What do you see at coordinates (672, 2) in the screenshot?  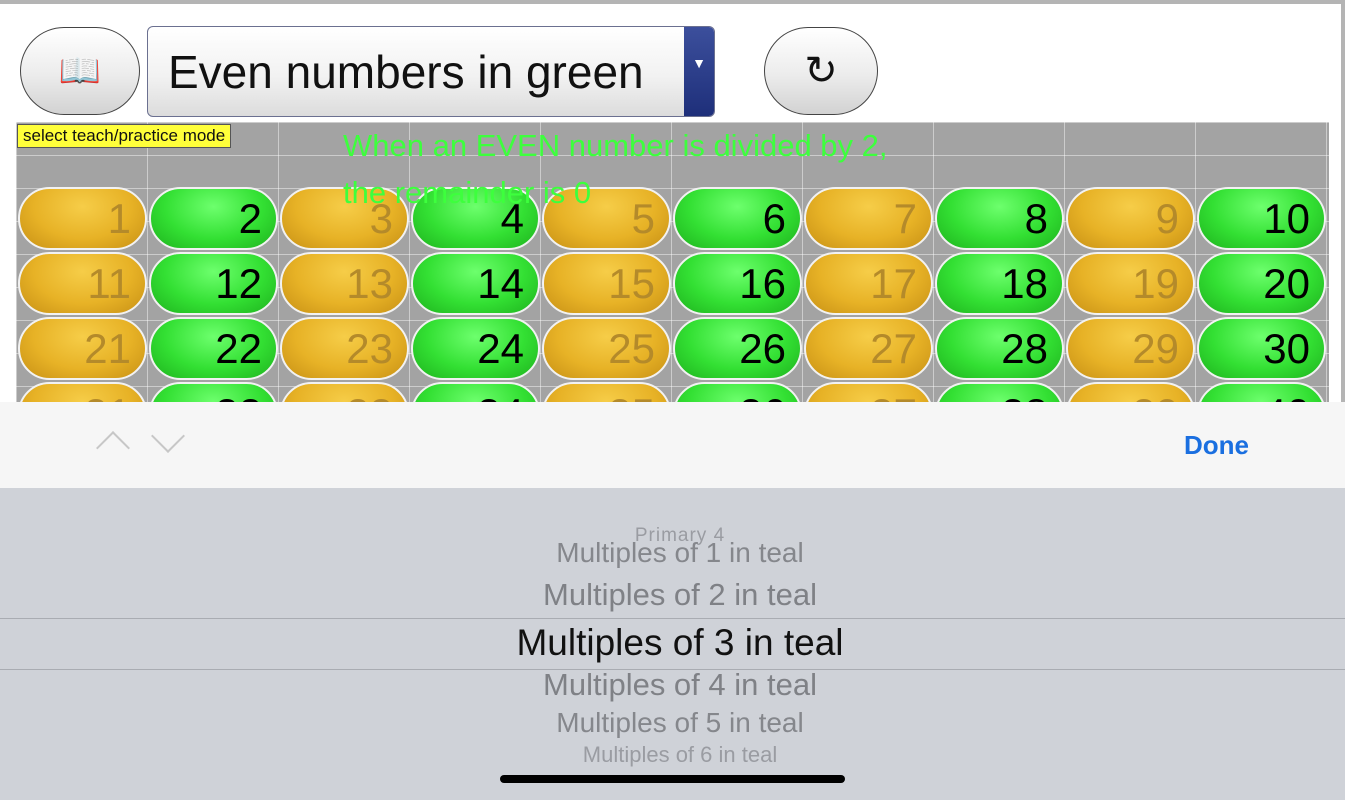 I see `top-border` at bounding box center [672, 2].